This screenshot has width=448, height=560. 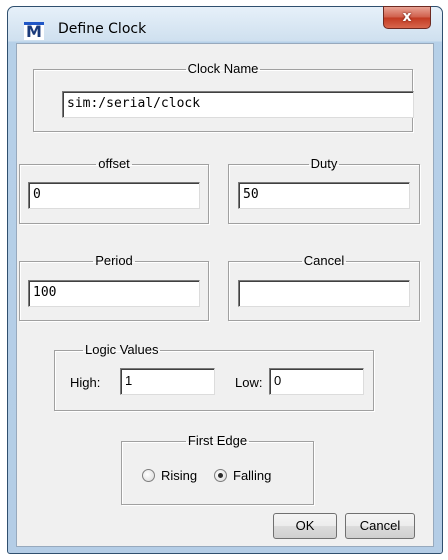 What do you see at coordinates (85, 382) in the screenshot?
I see `high-label: High:` at bounding box center [85, 382].